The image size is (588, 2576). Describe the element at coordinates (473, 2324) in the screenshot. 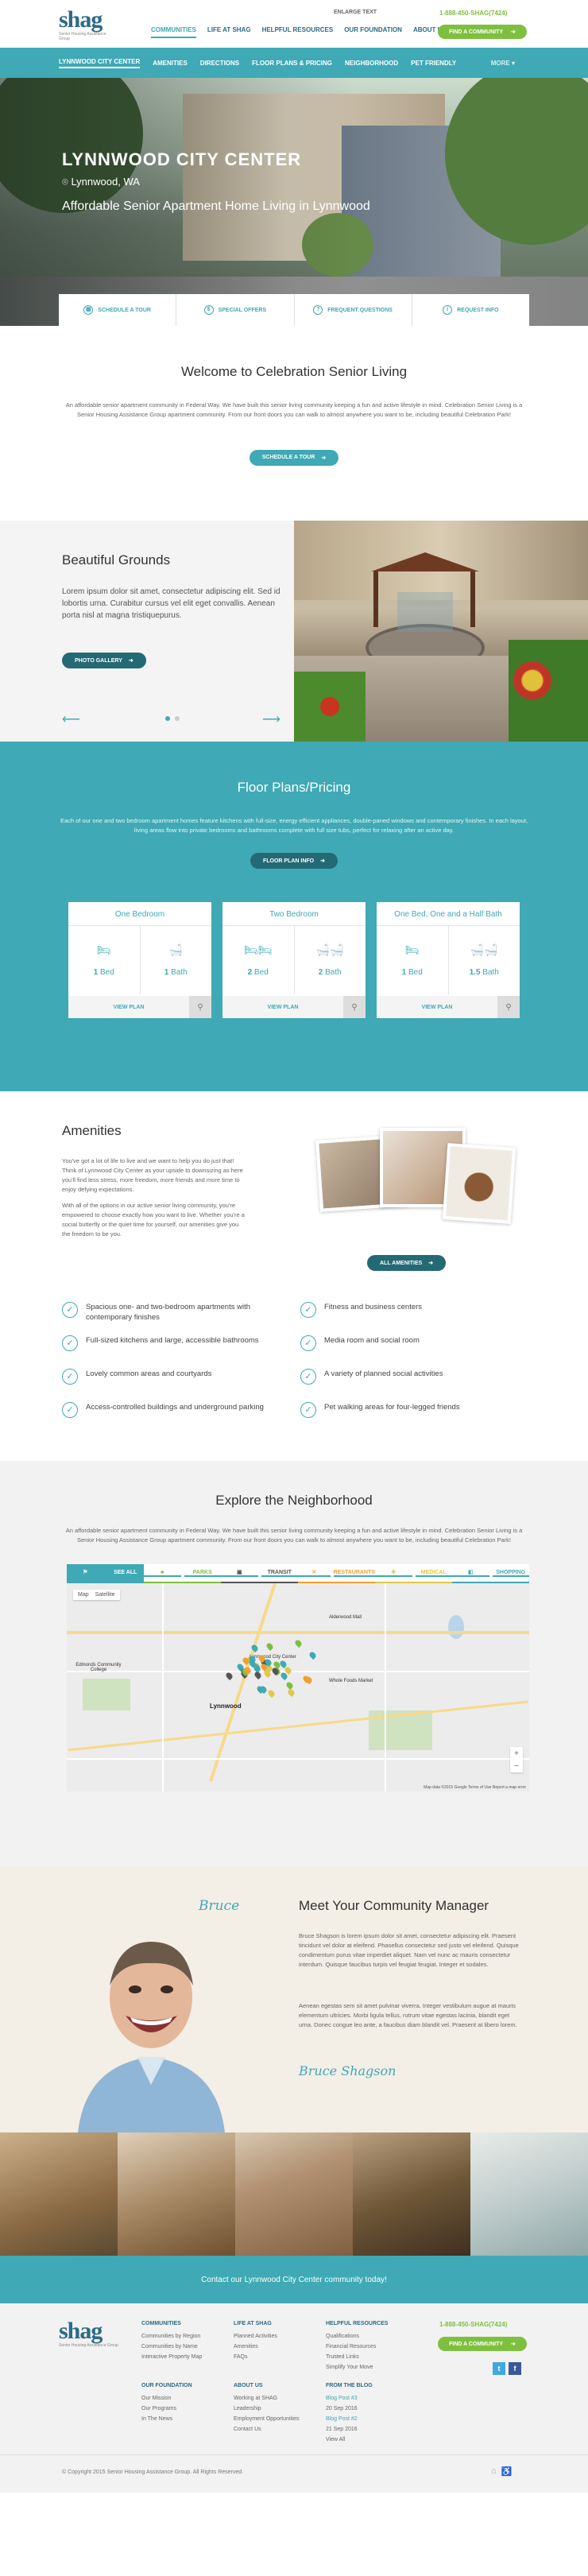

I see `footer-phone: 1-888-450-SHAG(7424)` at that location.